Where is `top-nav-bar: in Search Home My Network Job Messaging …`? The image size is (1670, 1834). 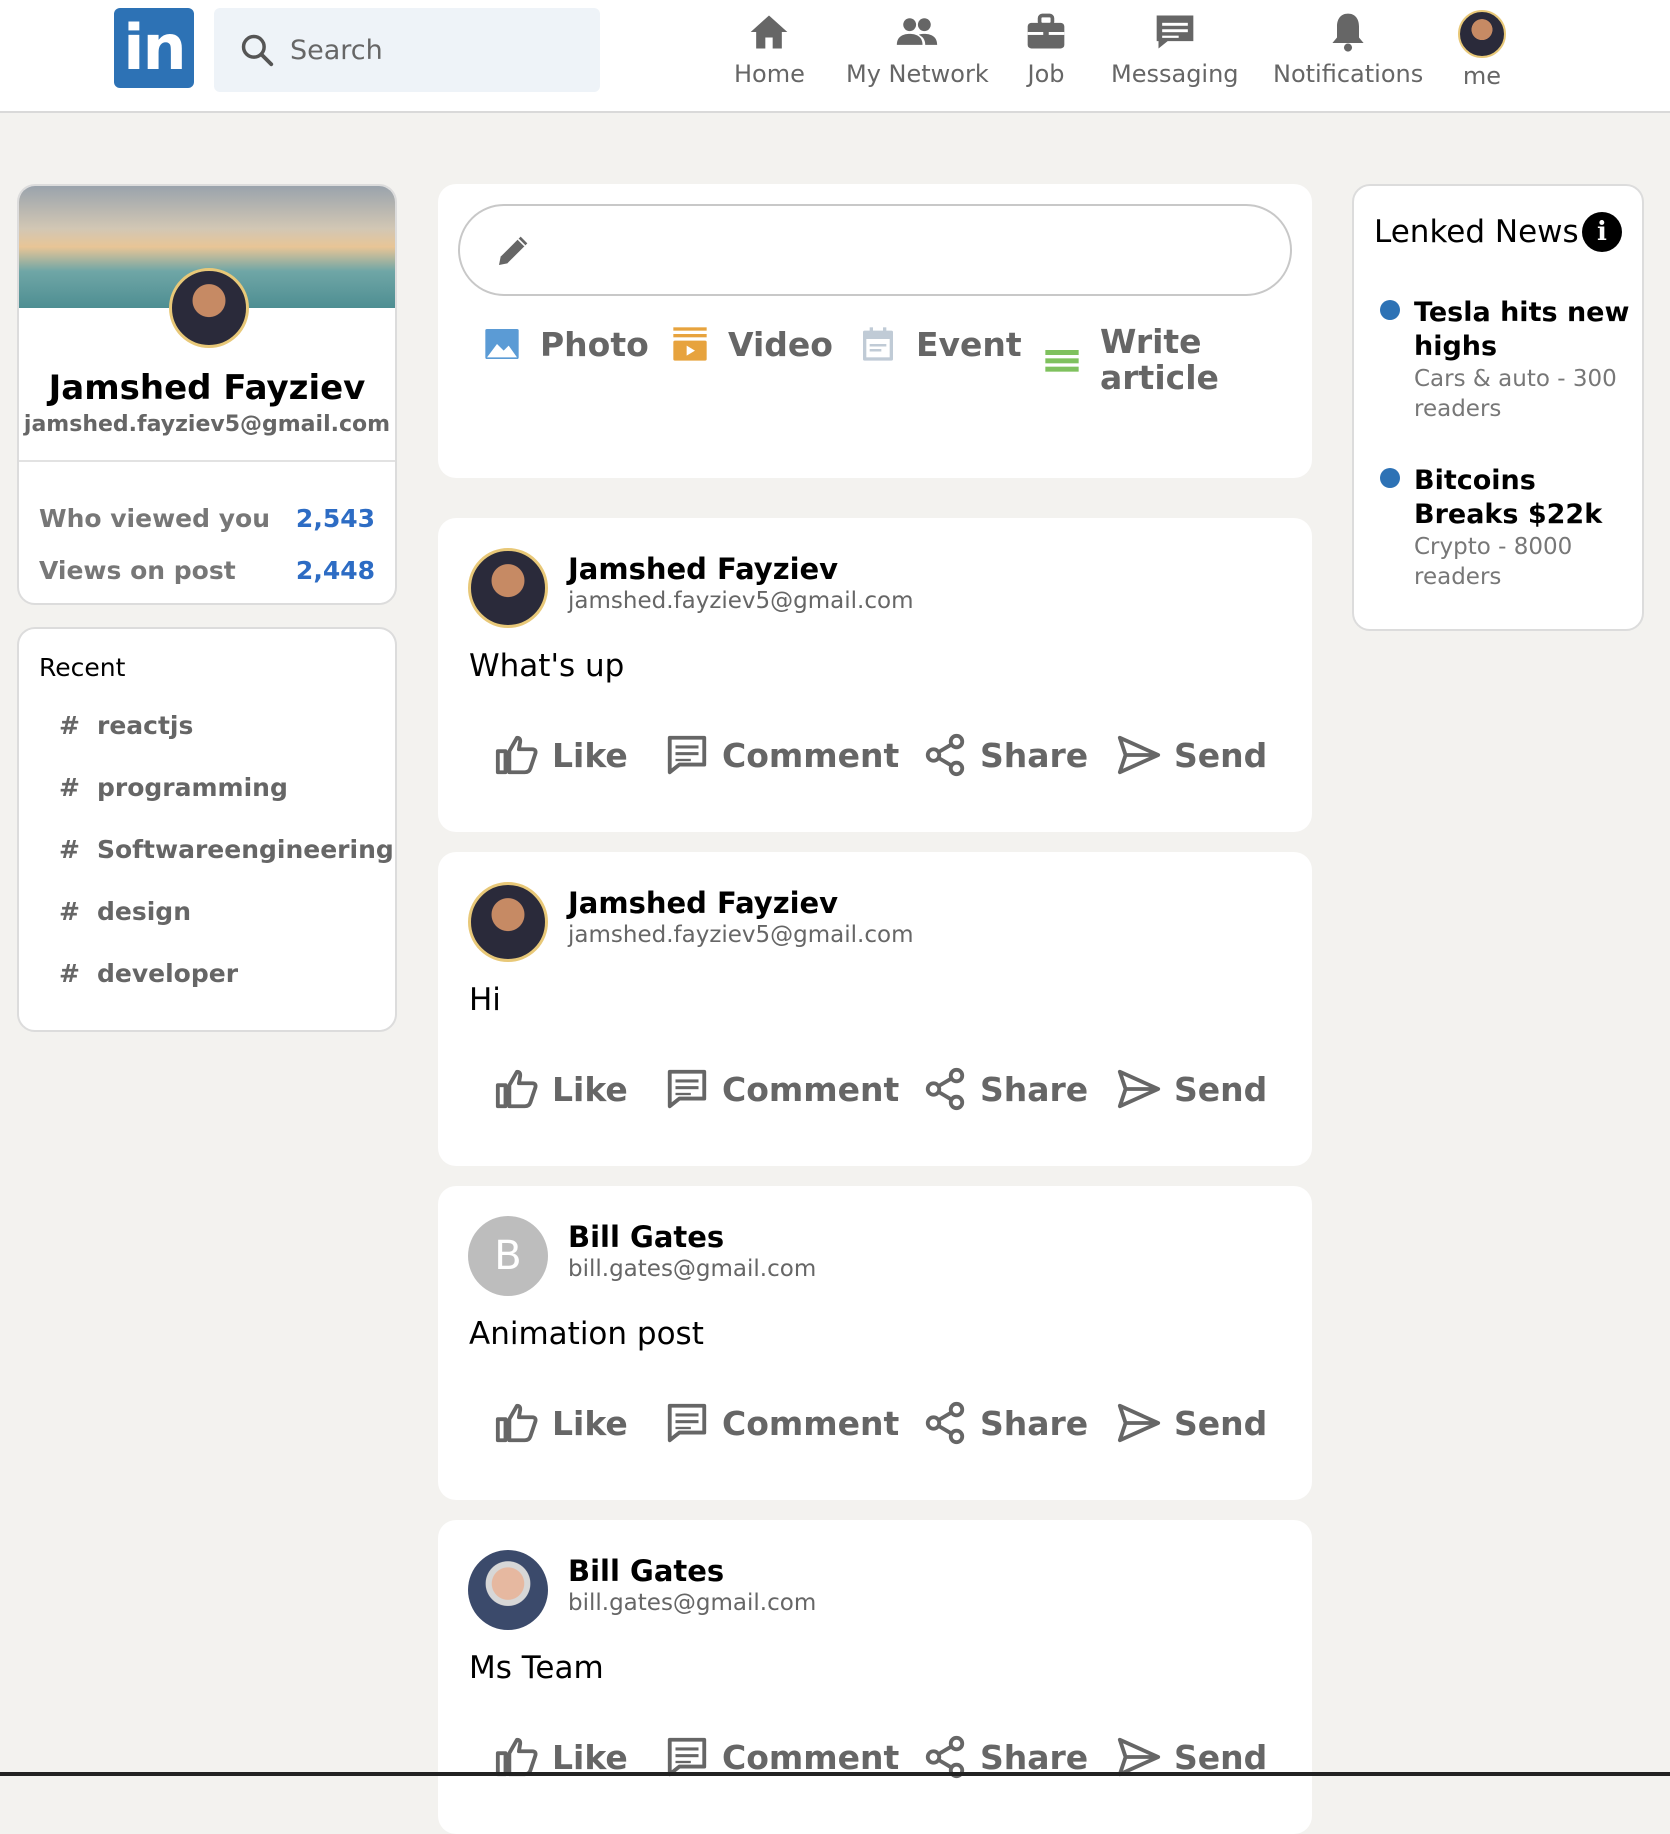 top-nav-bar: in Search Home My Network Job Messaging … is located at coordinates (835, 56).